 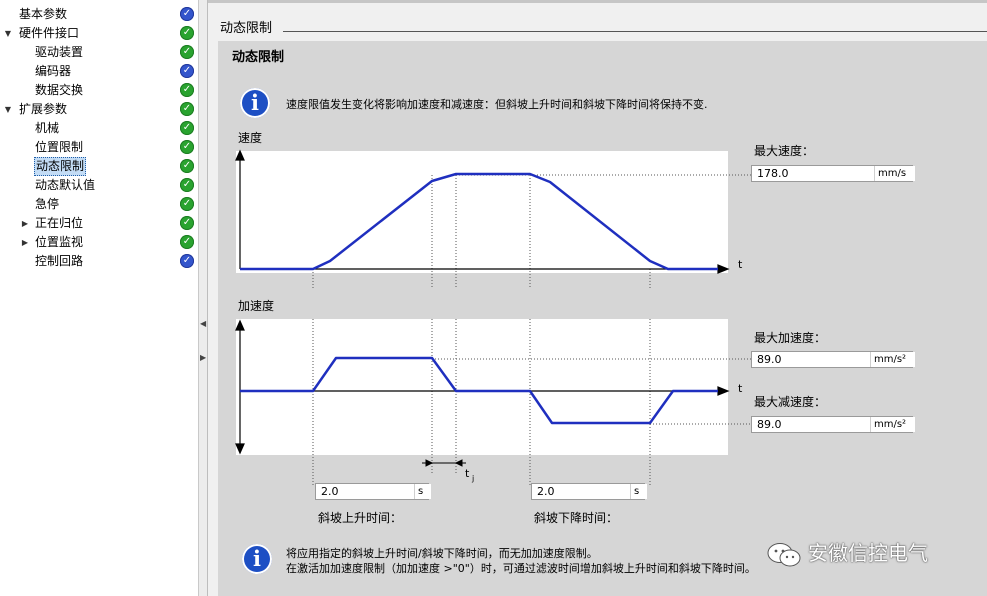 I want to click on ramp-up-time-field: s, so click(x=373, y=491).